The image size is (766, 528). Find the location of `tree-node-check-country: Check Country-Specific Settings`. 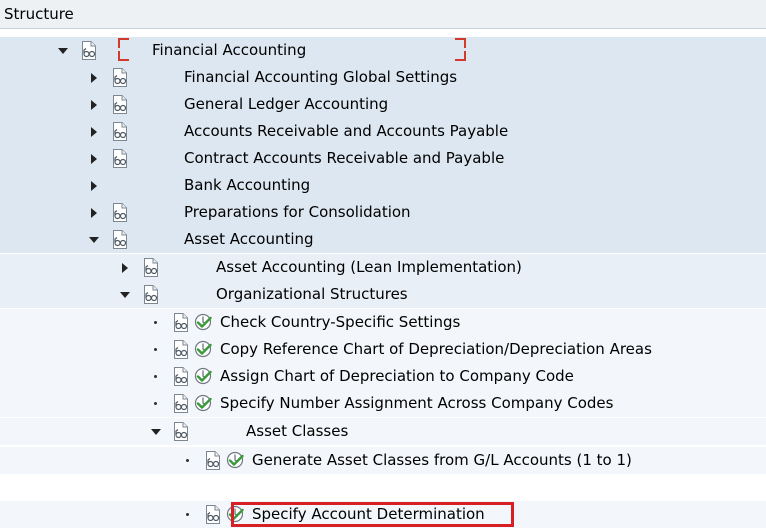

tree-node-check-country: Check Country-Specific Settings is located at coordinates (383, 322).